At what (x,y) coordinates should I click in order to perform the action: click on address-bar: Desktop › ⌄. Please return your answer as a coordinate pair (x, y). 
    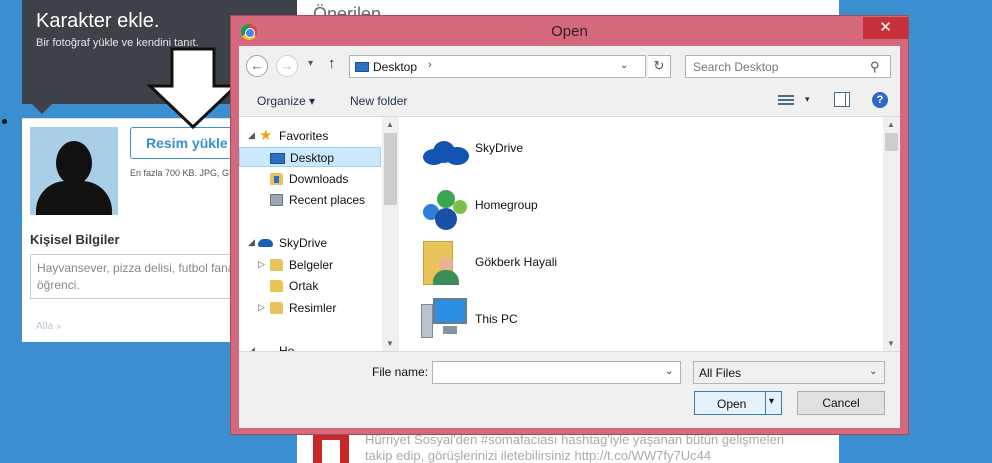
    Looking at the image, I should click on (497, 66).